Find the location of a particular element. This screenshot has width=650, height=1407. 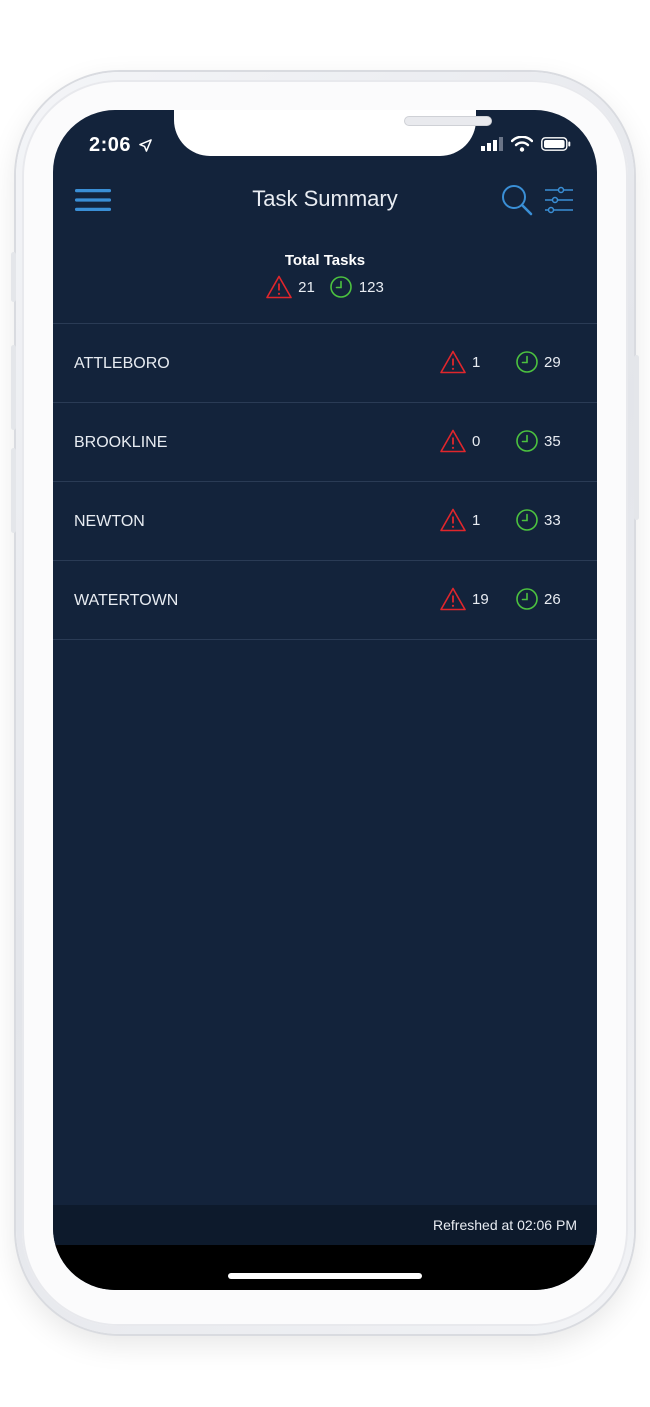

battery-icon is located at coordinates (556, 144).